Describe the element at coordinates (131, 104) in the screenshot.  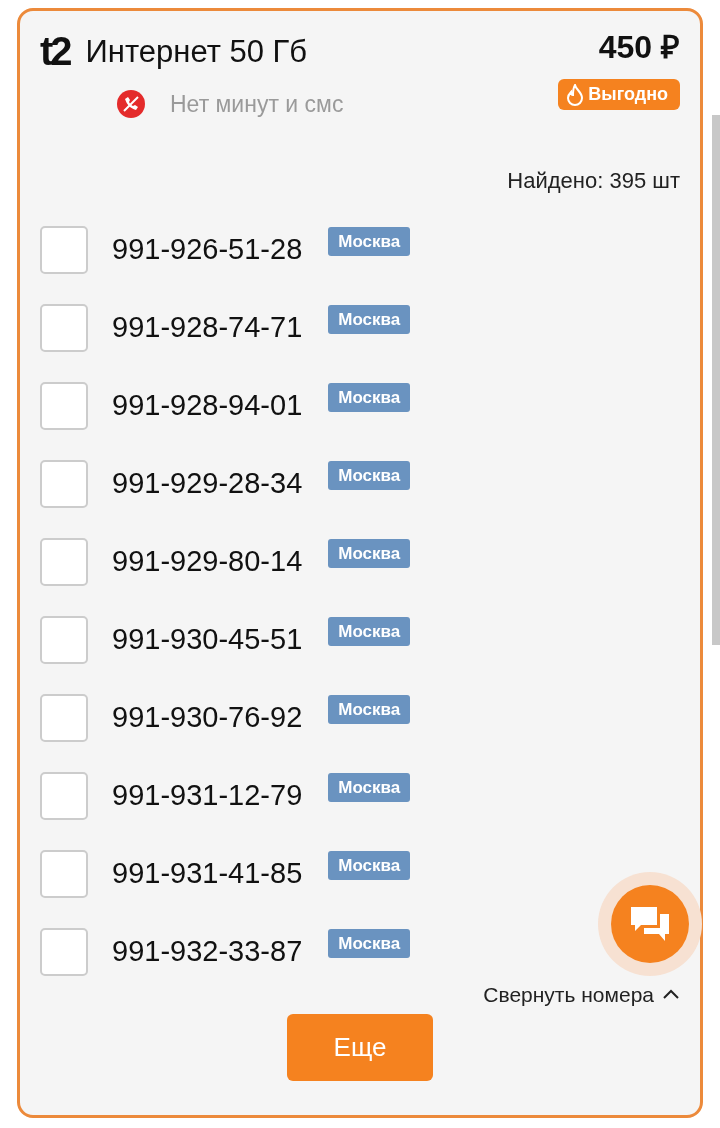
I see `no-calls-icon` at that location.